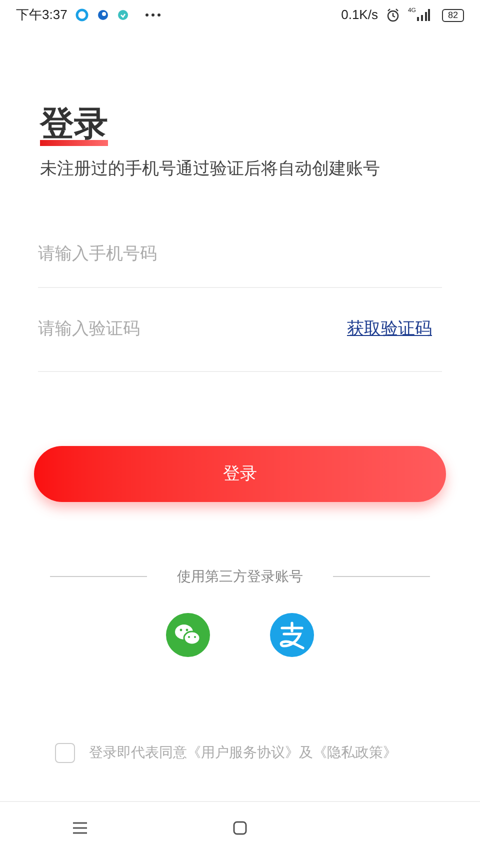  I want to click on wechat-login-icon, so click(188, 634).